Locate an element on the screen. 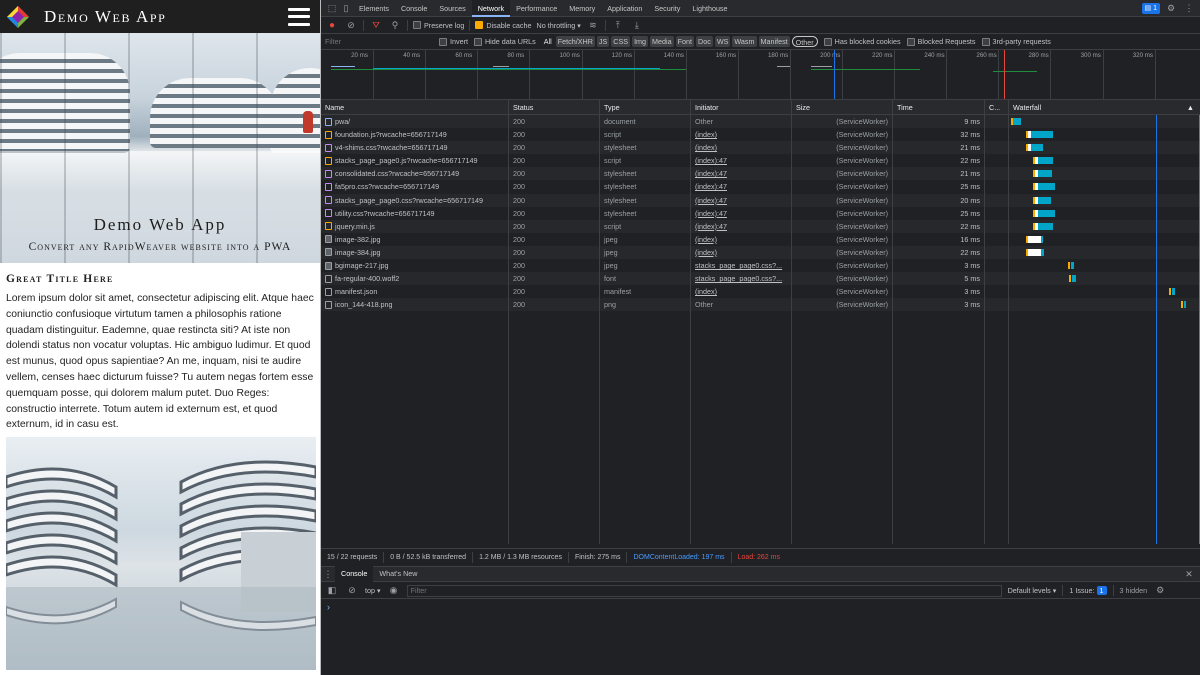 Image resolution: width=1200 pixels, height=675 pixels. filter-type-media: Media is located at coordinates (662, 41).